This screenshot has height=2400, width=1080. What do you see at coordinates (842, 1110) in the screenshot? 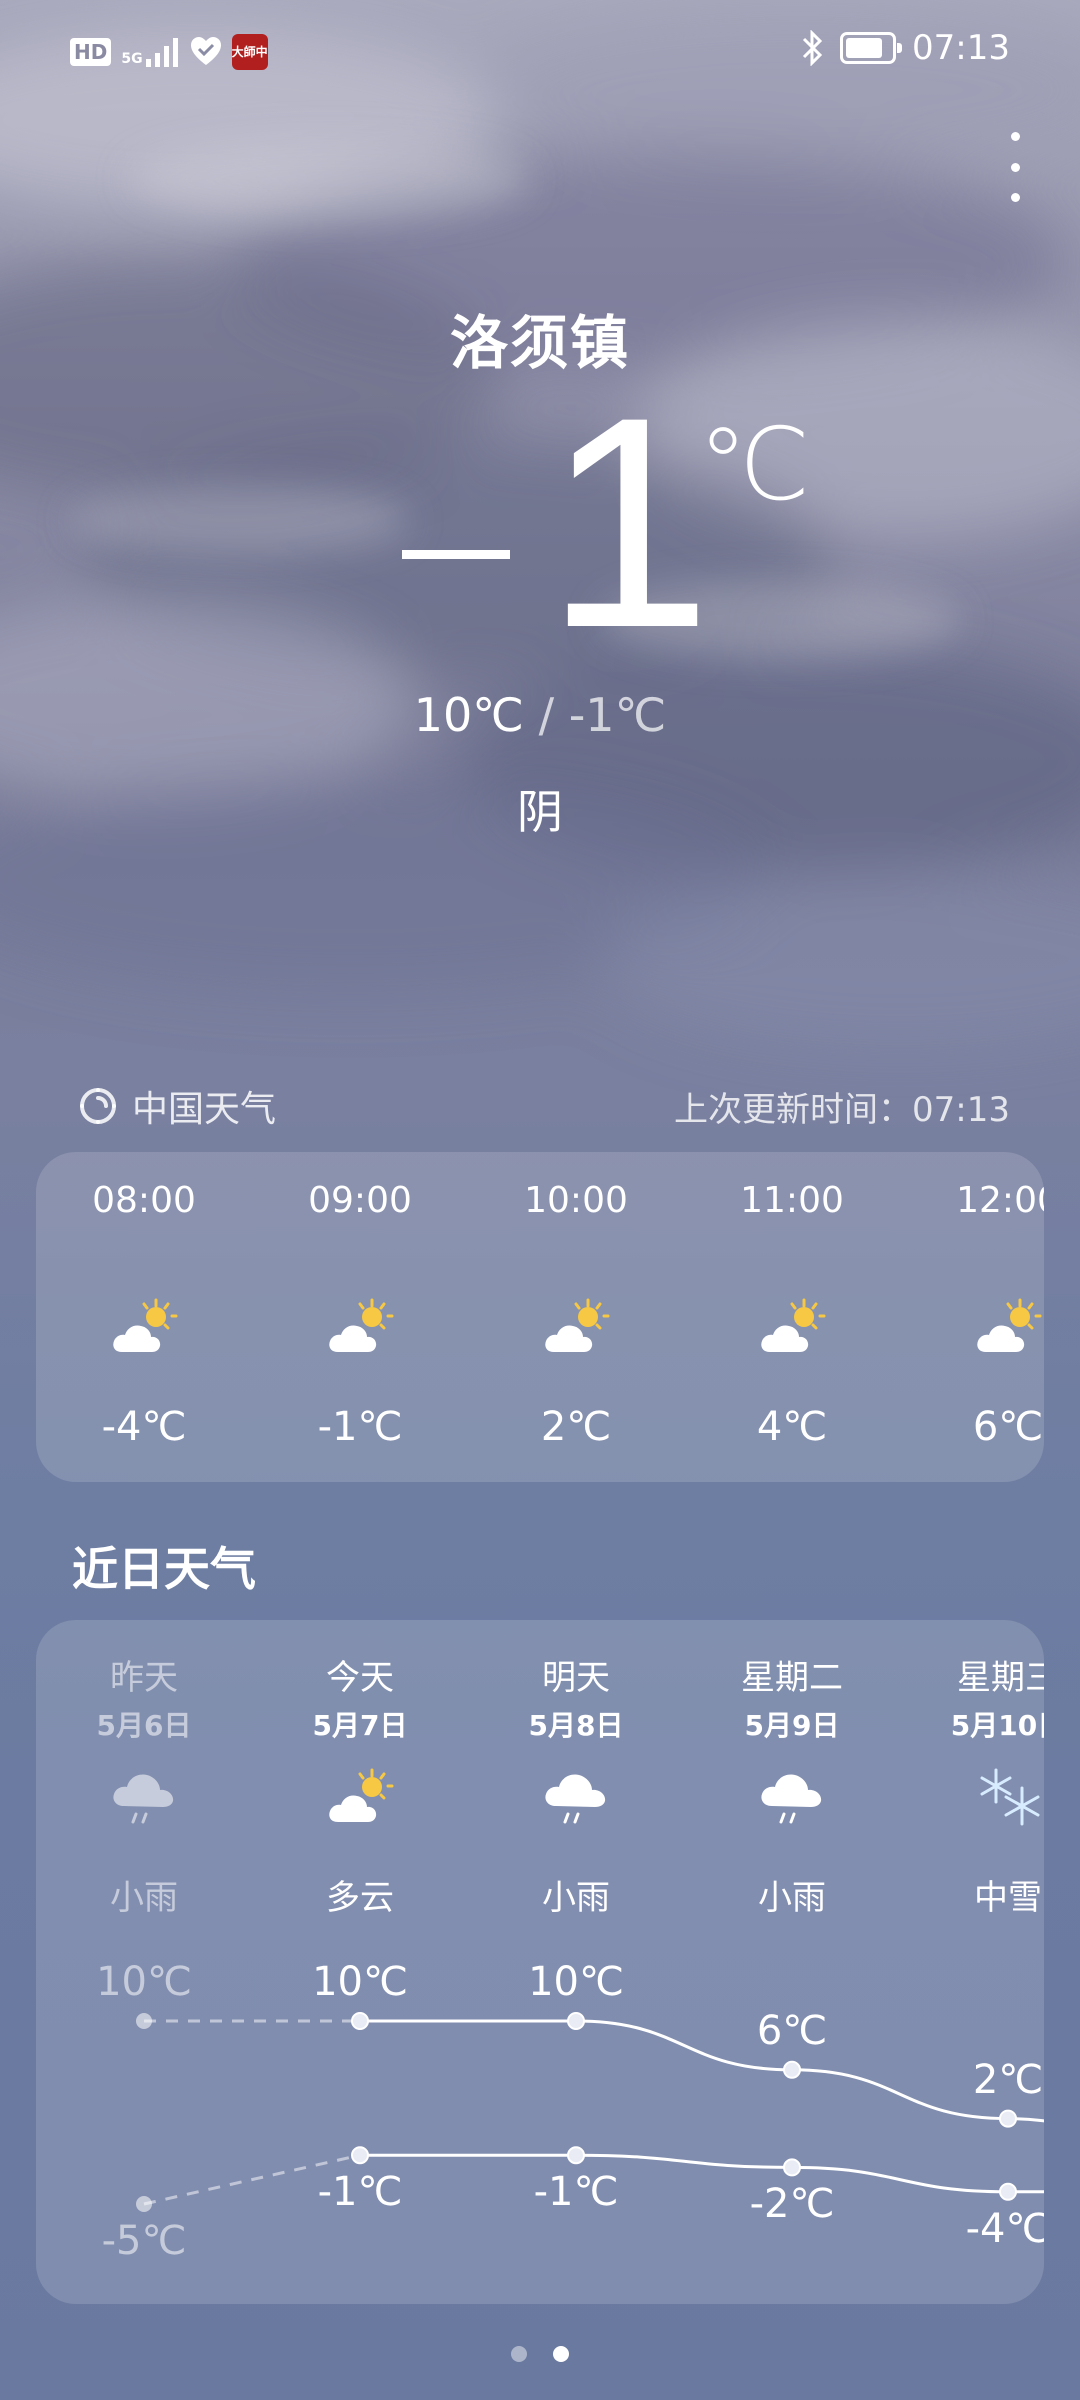
I see `last-updated: 上次更新时间：07:13` at bounding box center [842, 1110].